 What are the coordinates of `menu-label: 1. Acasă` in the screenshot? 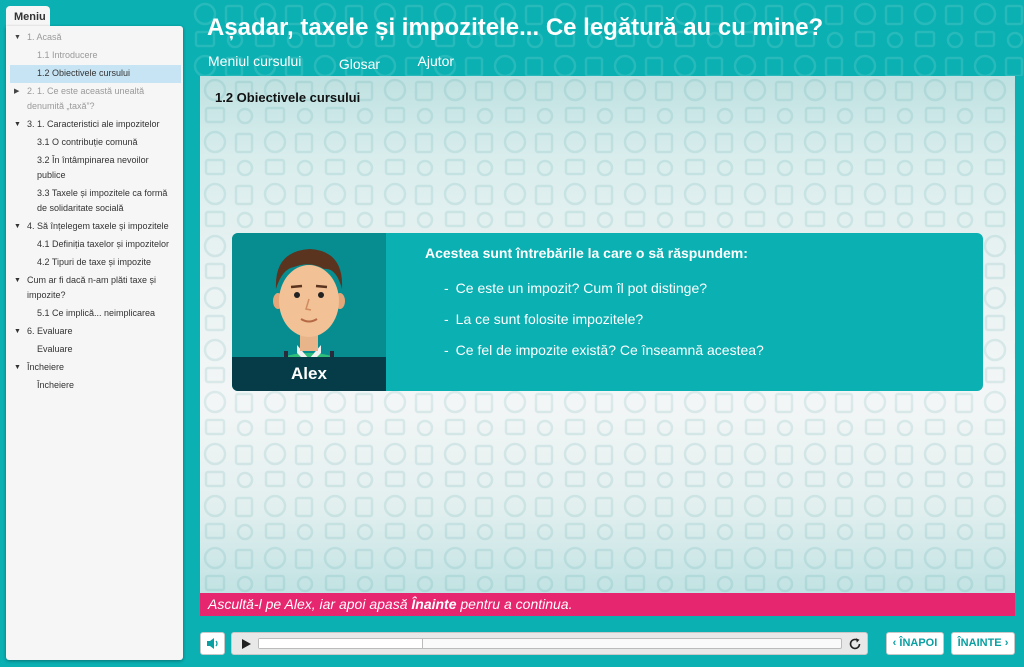 It's located at (44, 37).